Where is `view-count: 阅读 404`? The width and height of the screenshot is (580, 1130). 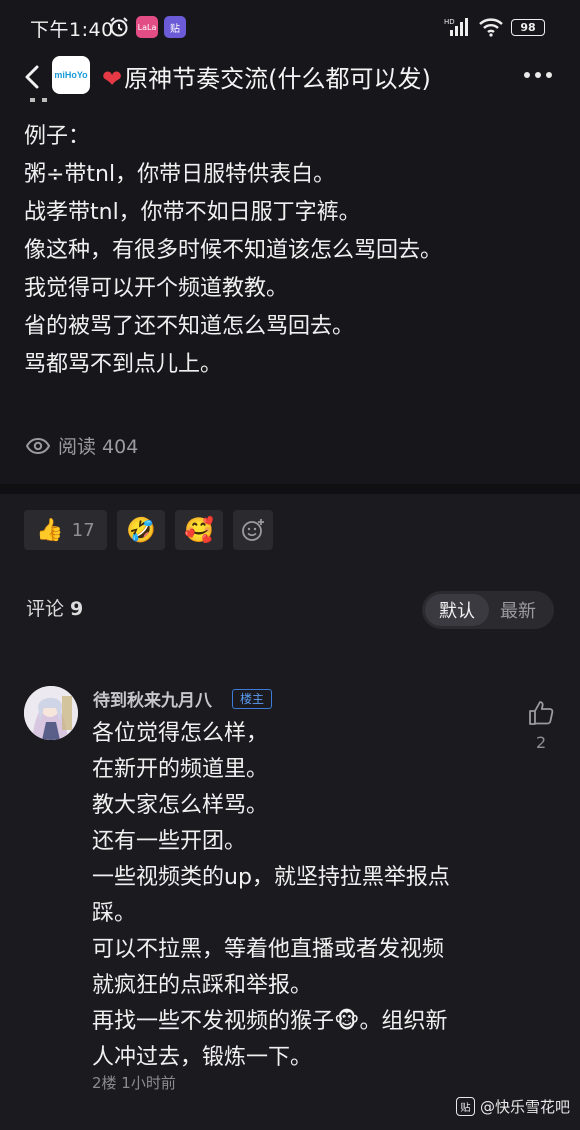 view-count: 阅读 404 is located at coordinates (82, 445).